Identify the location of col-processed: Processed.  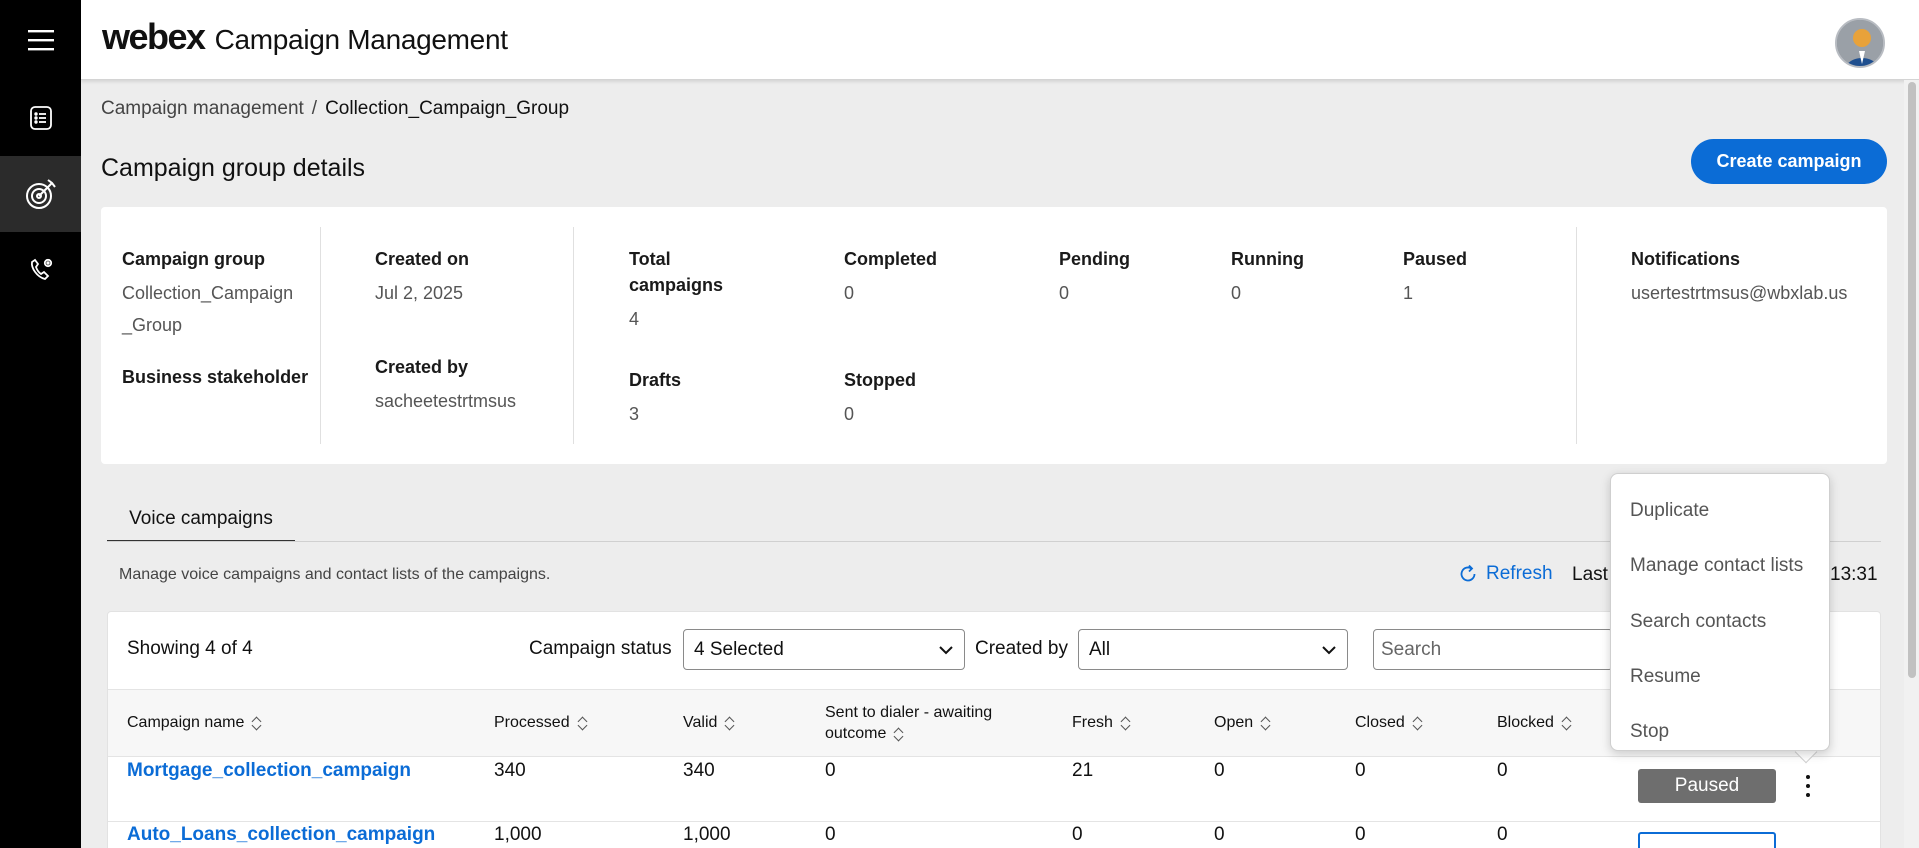
(541, 723).